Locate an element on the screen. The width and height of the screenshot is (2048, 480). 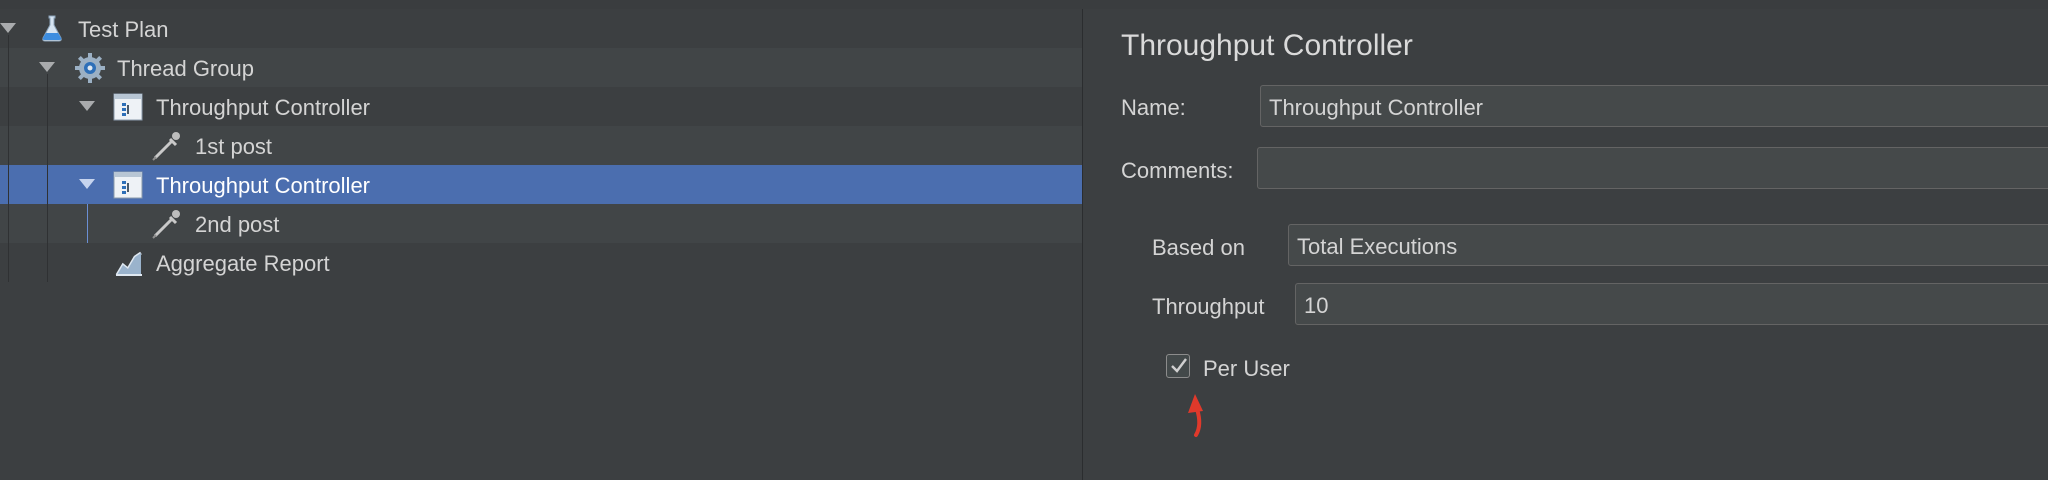
comments-field is located at coordinates (1652, 168).